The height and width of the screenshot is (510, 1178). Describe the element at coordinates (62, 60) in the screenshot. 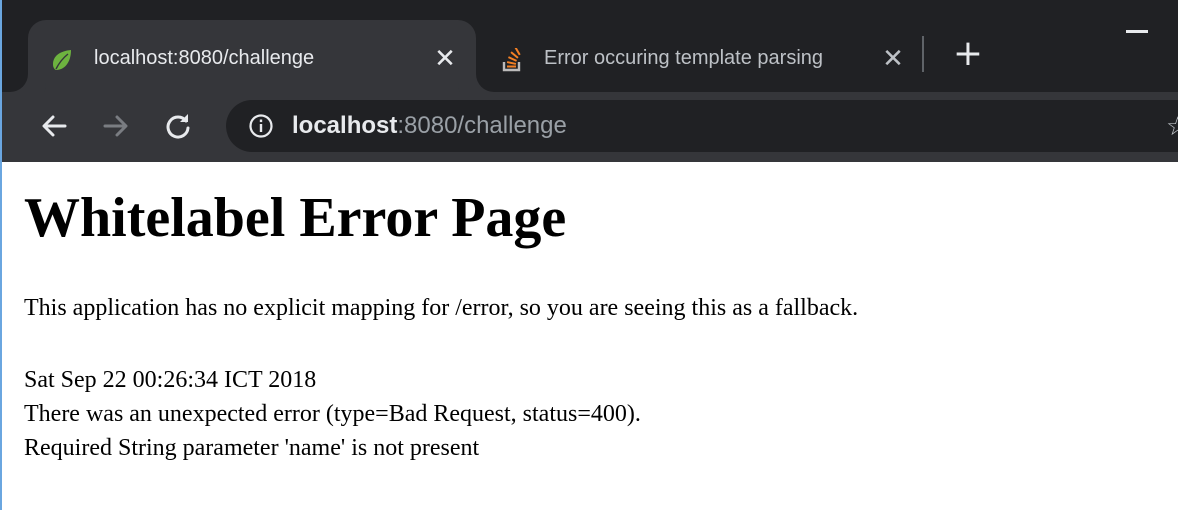

I see `spring-leaf-icon` at that location.